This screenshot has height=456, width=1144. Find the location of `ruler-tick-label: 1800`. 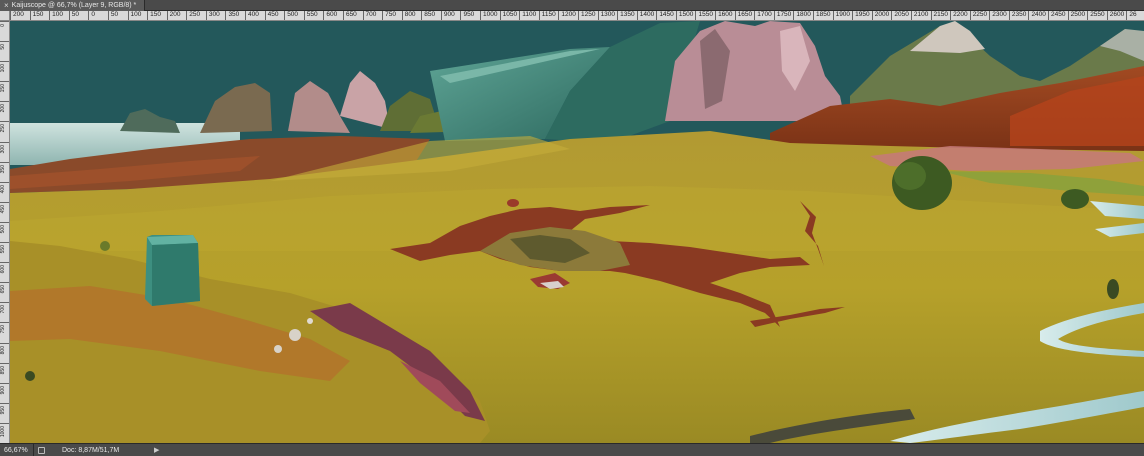

ruler-tick-label: 1800 is located at coordinates (802, 15).